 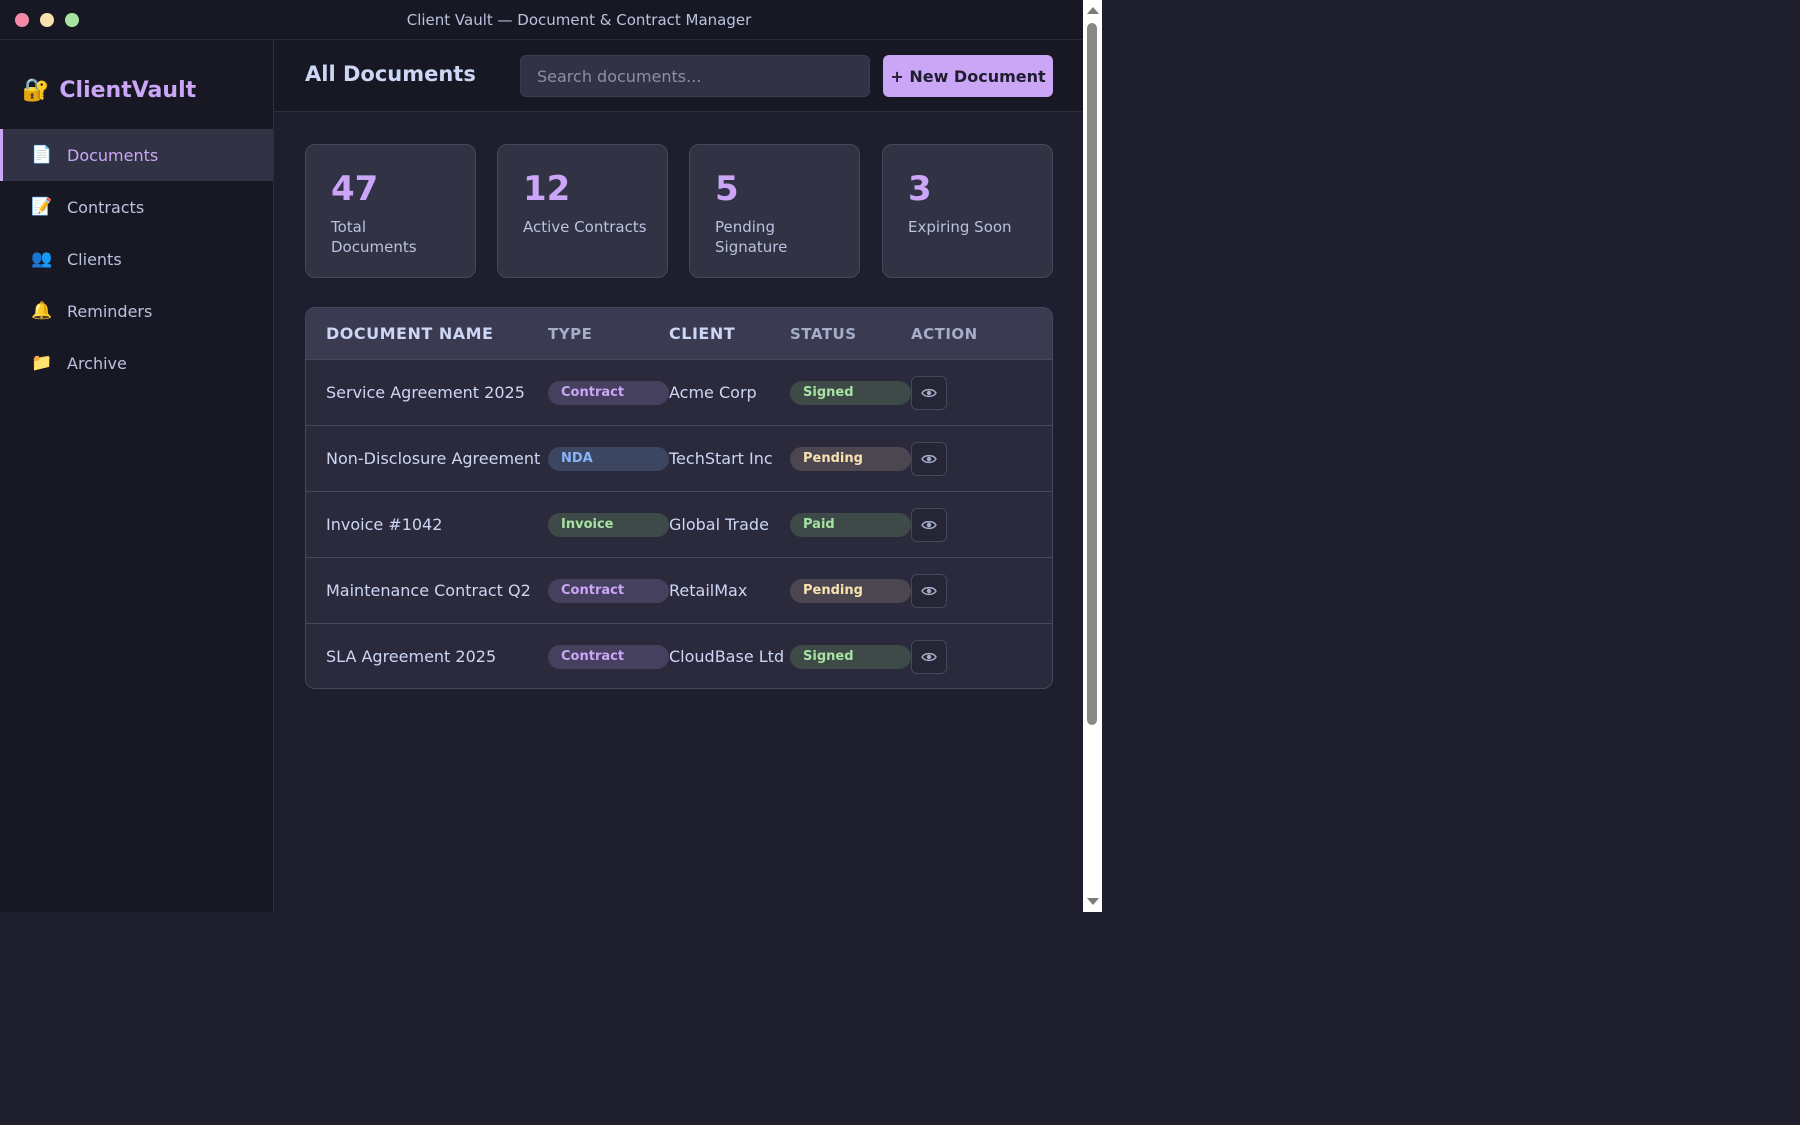 I want to click on type-badge: Invoice, so click(x=608, y=524).